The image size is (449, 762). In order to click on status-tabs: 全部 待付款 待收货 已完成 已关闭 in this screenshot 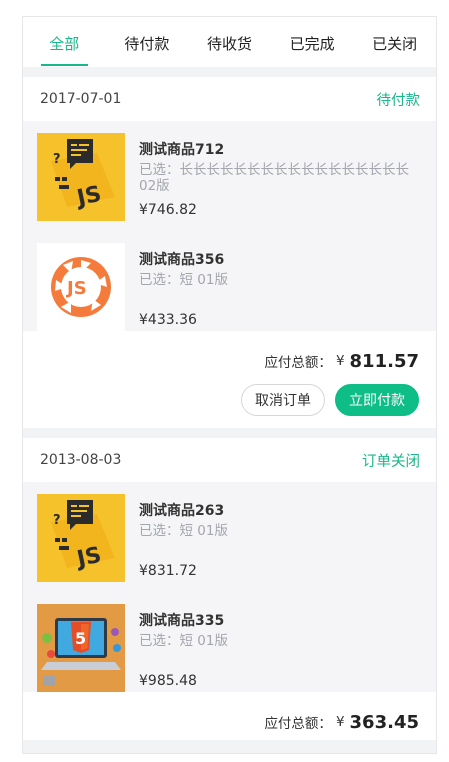, I will do `click(229, 42)`.